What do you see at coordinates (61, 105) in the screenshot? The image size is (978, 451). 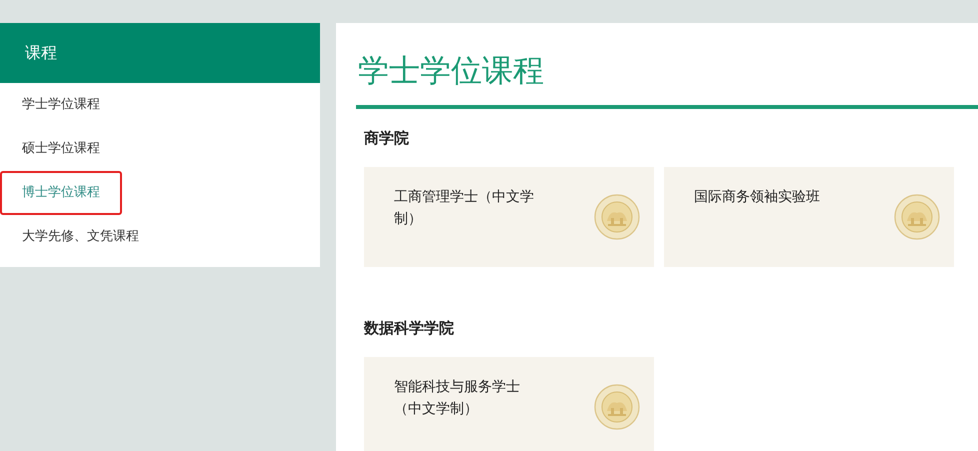 I see `sidebar-item: 学士学位课程` at bounding box center [61, 105].